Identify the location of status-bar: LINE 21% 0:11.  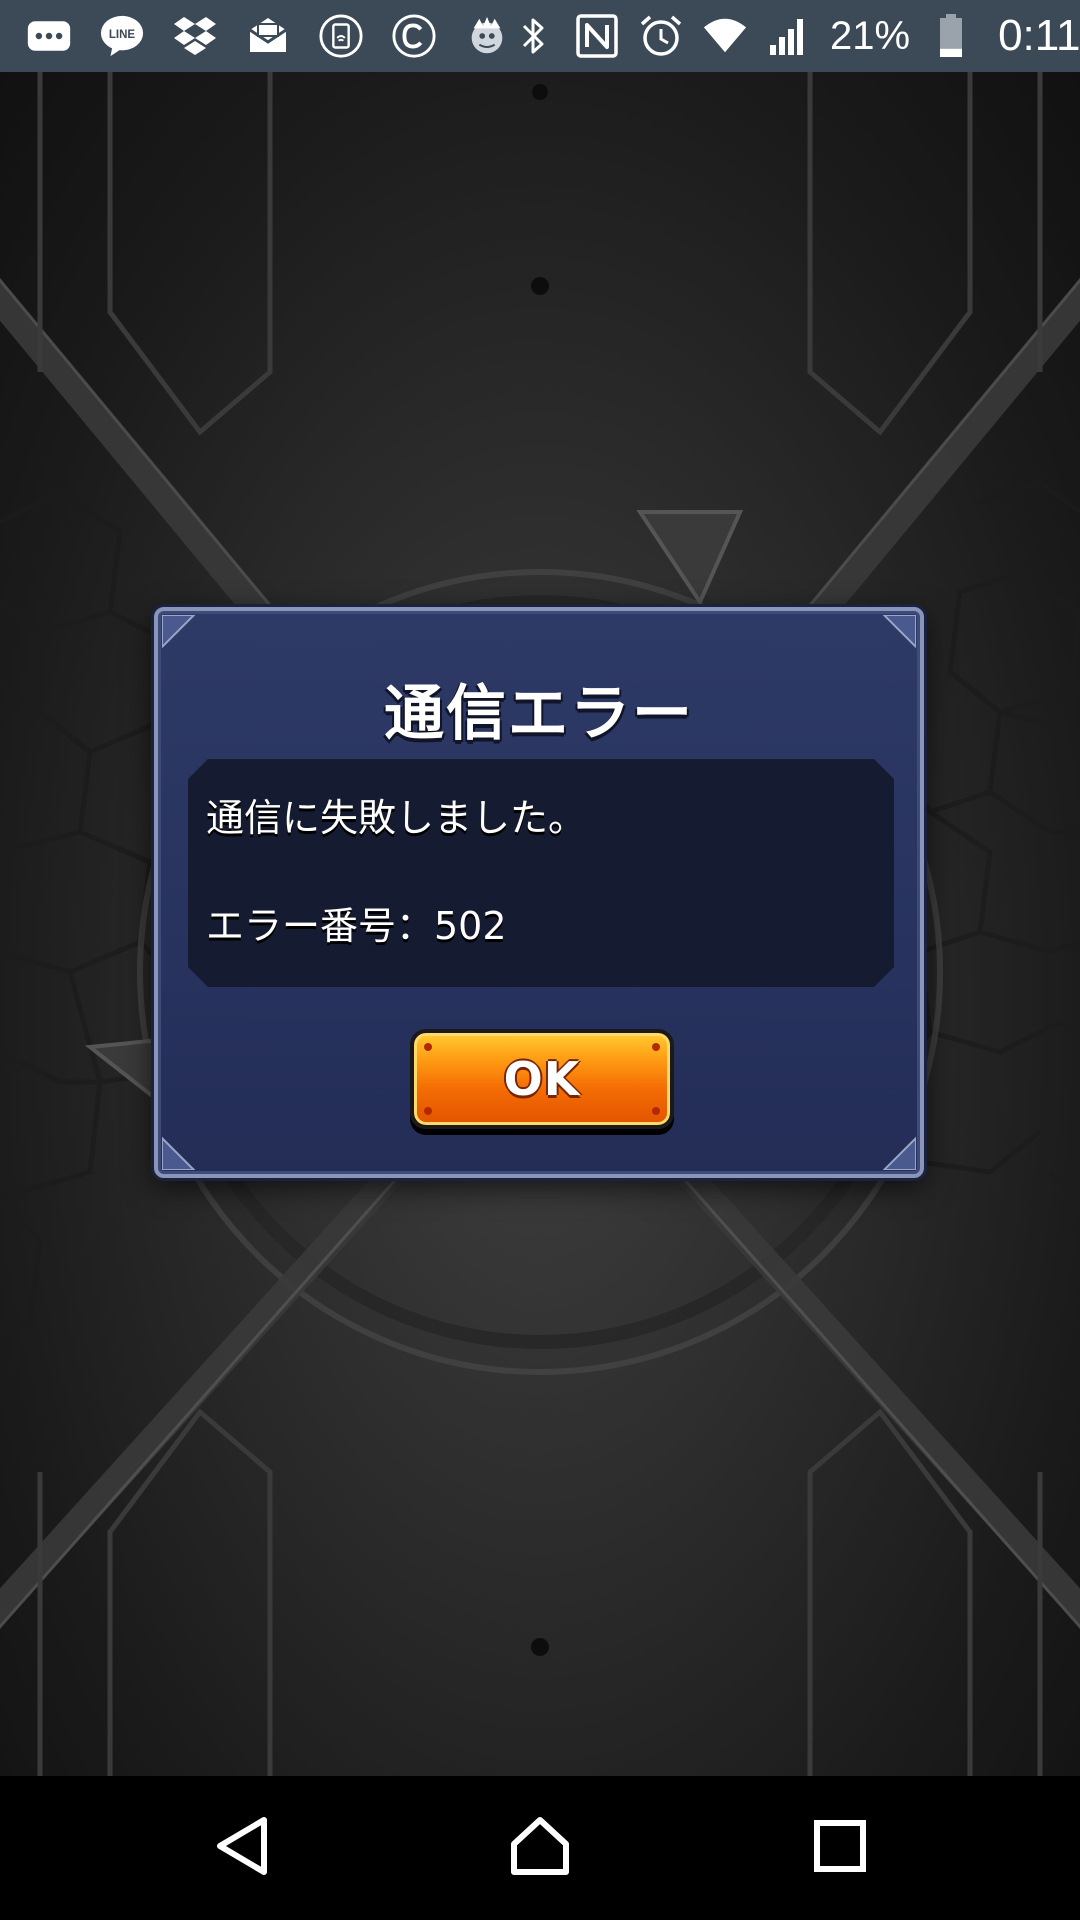
(540, 36).